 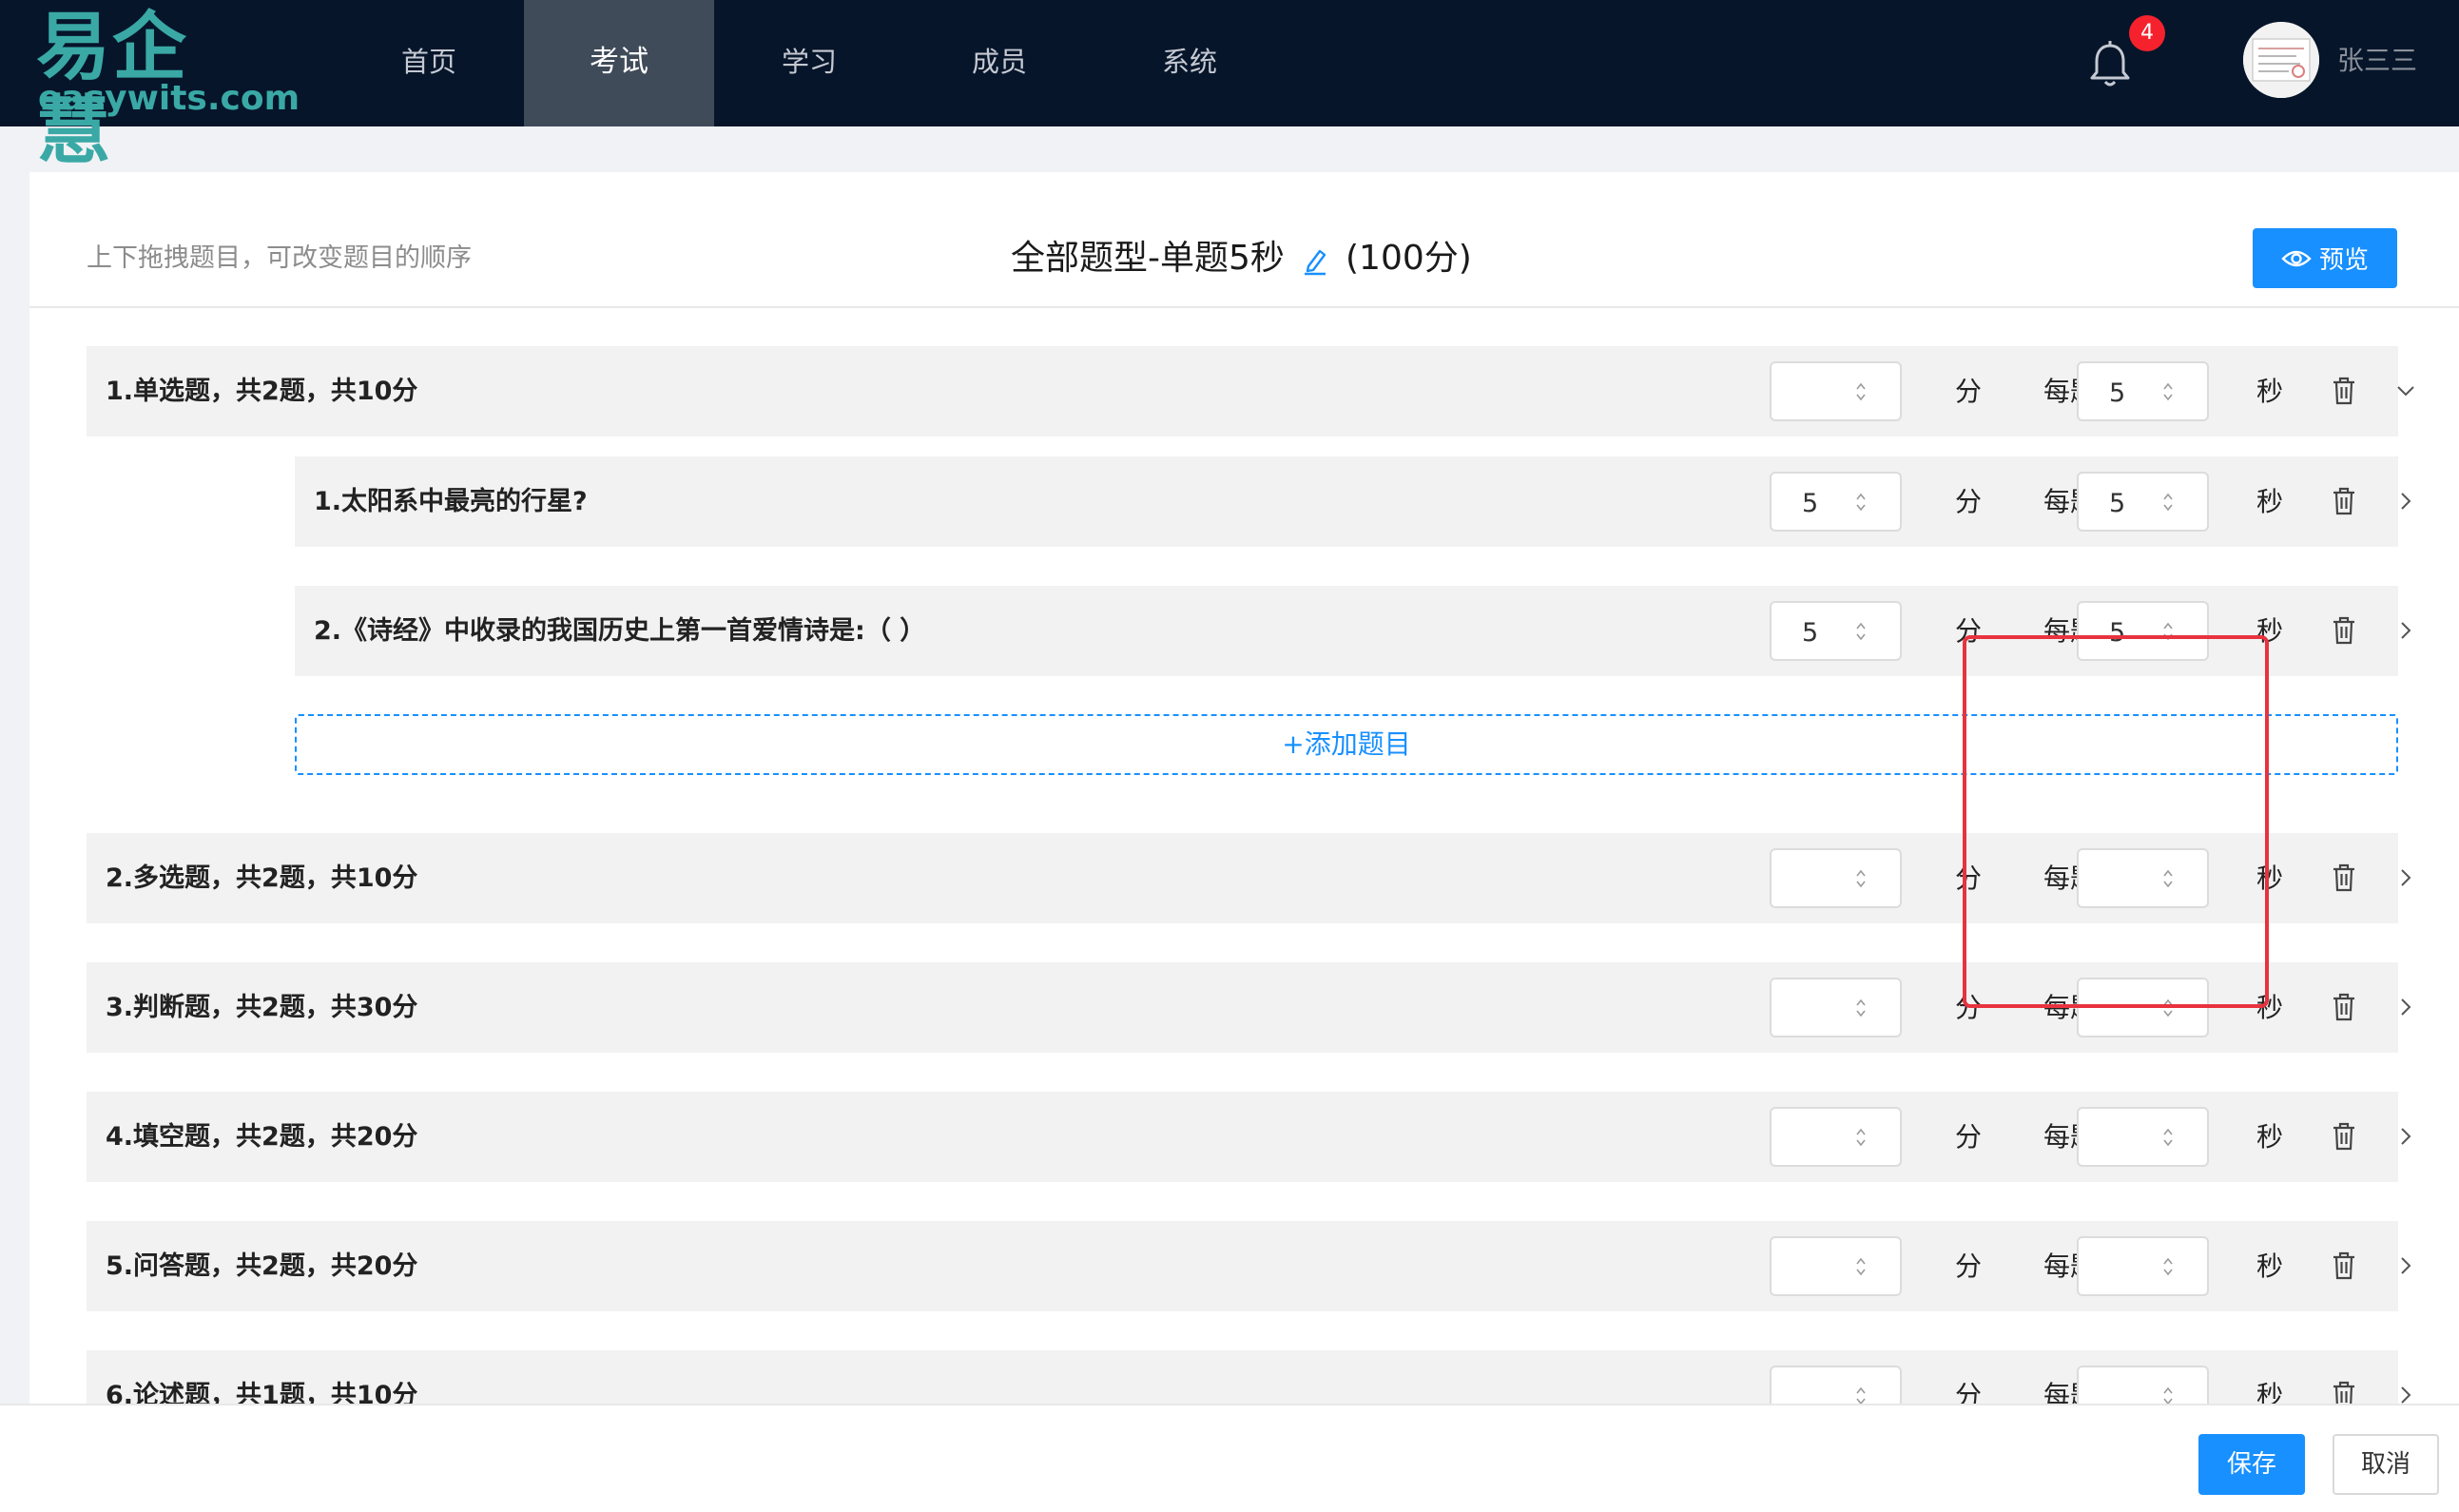 I want to click on question-label: 2.《诗经》中收录的我国历史上第一首爱情诗是:（ ）, so click(x=620, y=631).